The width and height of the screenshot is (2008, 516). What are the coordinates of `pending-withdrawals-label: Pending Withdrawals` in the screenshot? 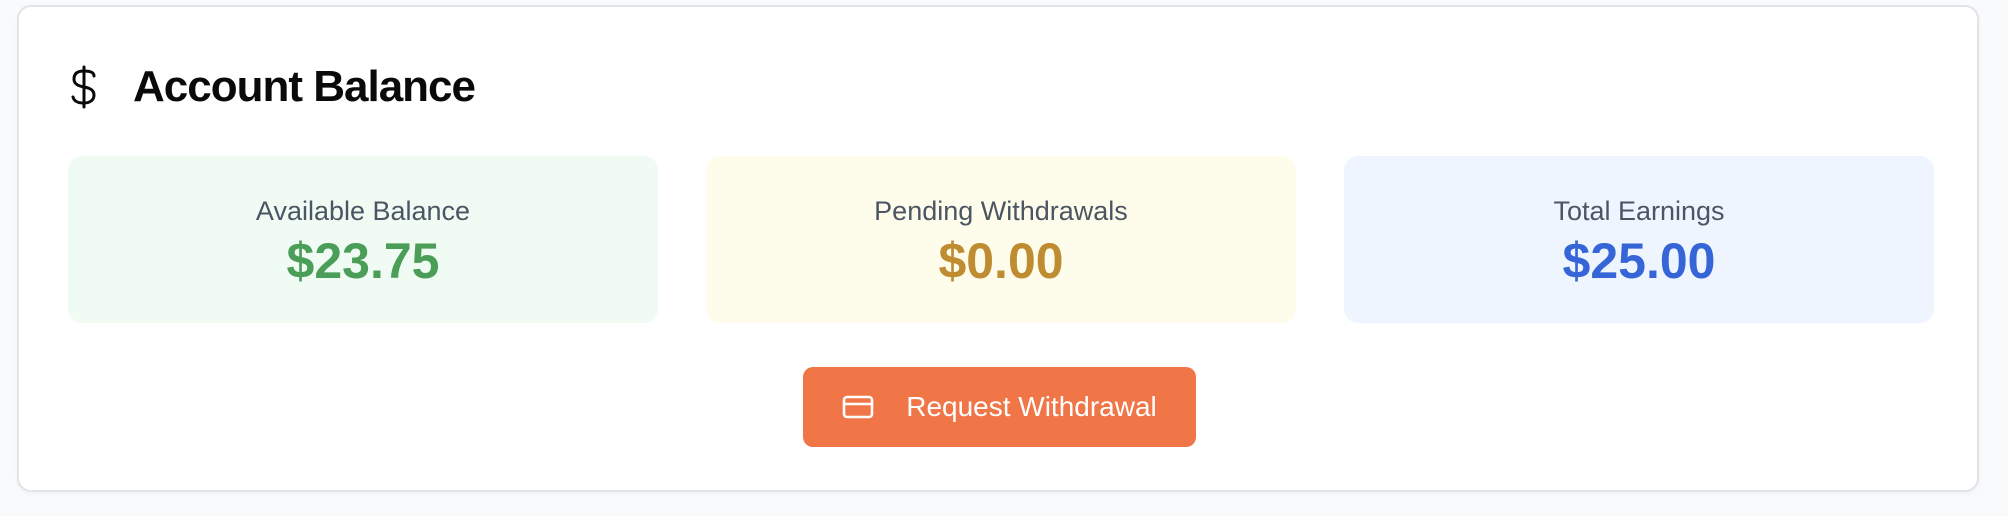 It's located at (1001, 211).